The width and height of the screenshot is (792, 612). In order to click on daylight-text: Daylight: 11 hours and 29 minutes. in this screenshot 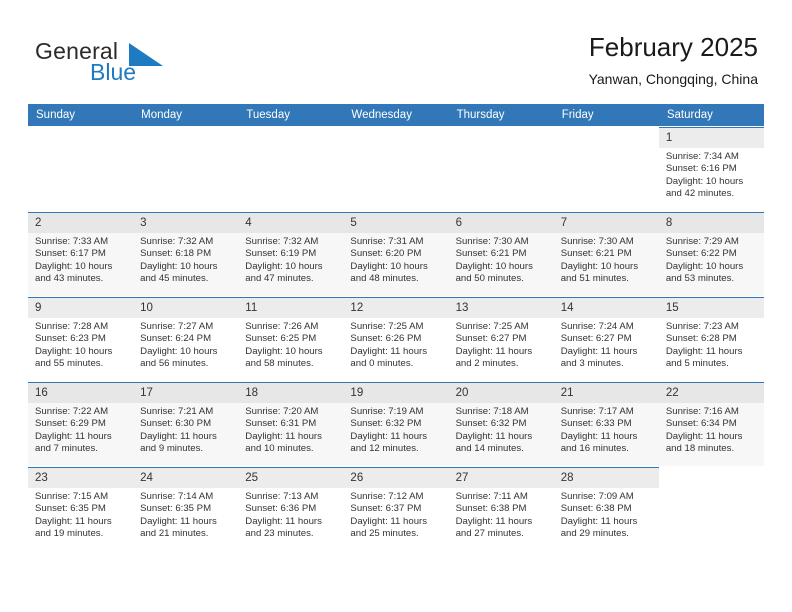, I will do `click(599, 527)`.